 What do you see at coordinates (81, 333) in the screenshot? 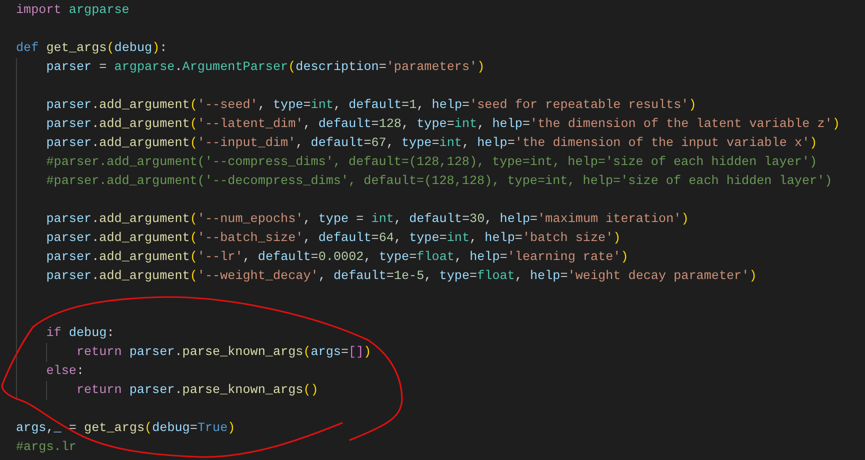
I see `code-line: if debug:` at bounding box center [81, 333].